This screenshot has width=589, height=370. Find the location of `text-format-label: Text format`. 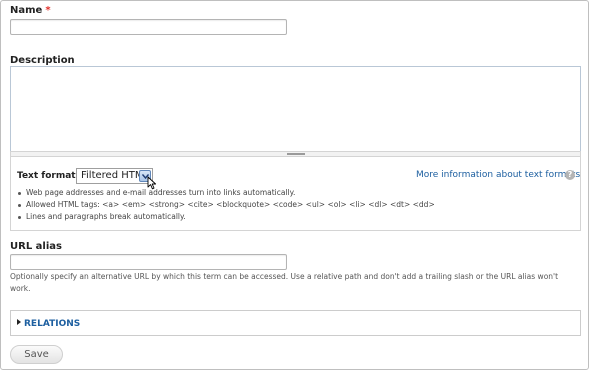

text-format-label: Text format is located at coordinates (46, 176).